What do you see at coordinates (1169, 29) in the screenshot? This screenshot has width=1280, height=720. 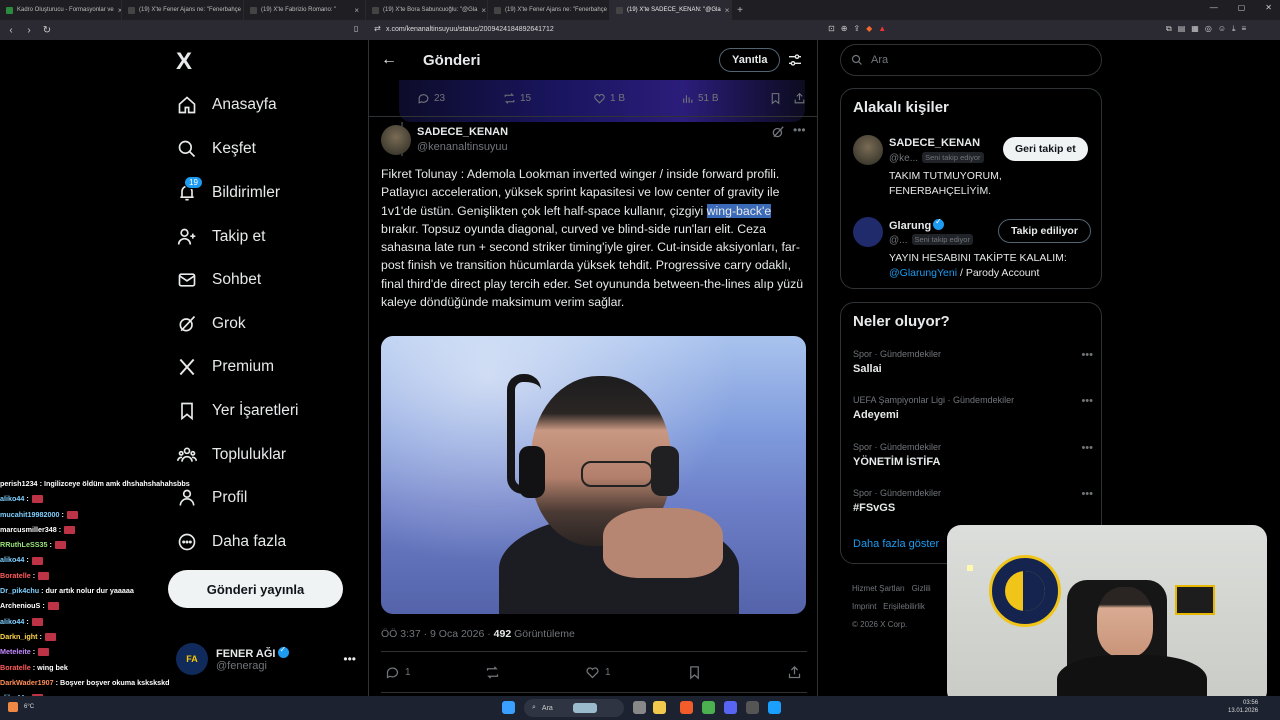 I see `extensions-icon: ⧉` at bounding box center [1169, 29].